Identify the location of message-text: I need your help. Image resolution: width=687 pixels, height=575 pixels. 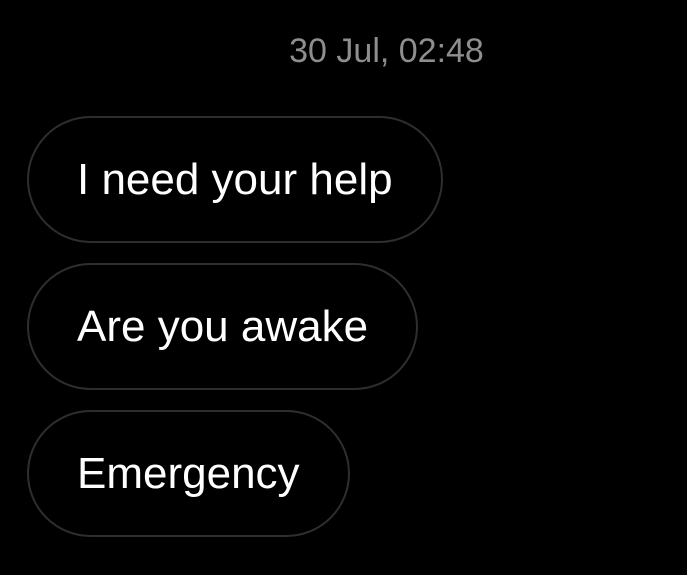
(235, 179).